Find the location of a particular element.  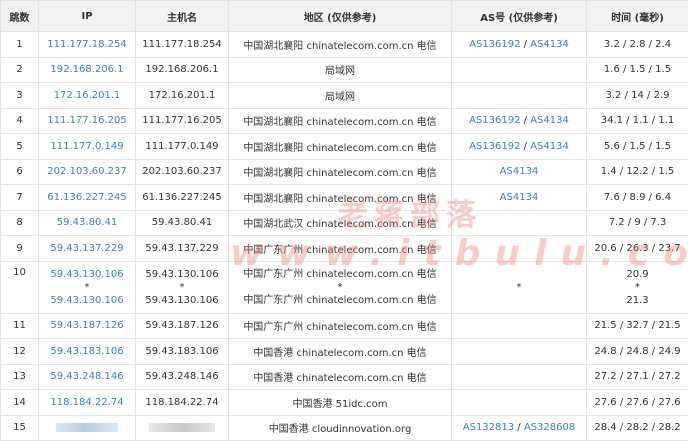

header-as: AS号 (仅供参考) is located at coordinates (519, 16).